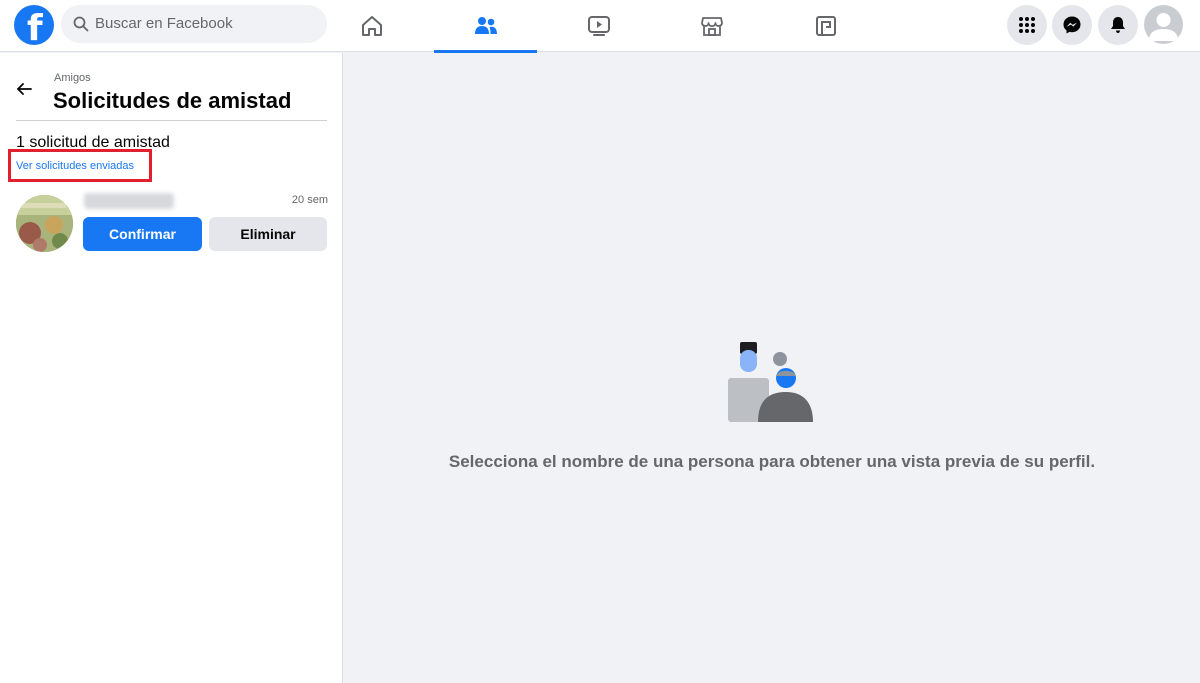 This screenshot has width=1200, height=683. What do you see at coordinates (75, 166) in the screenshot?
I see `view-sent-requests-link: Ver solicitudes enviadas` at bounding box center [75, 166].